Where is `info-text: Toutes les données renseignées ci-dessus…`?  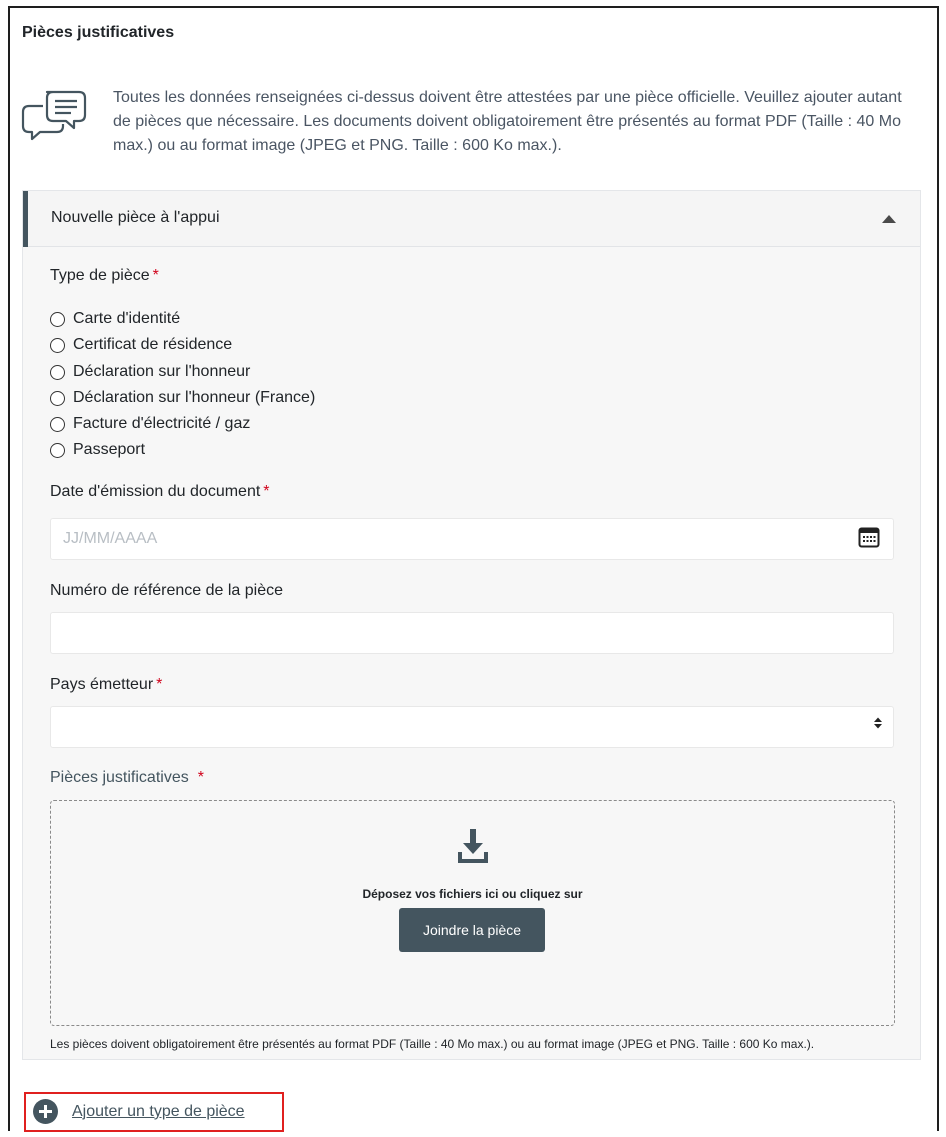 info-text: Toutes les données renseignées ci-dessus… is located at coordinates (507, 121).